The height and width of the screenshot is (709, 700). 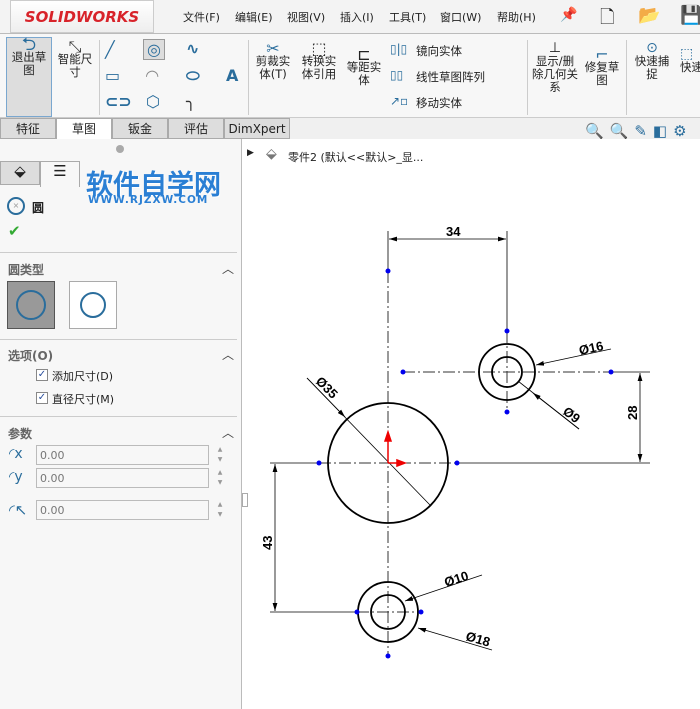 What do you see at coordinates (571, 415) in the screenshot?
I see `dim-dia9: Ø9` at bounding box center [571, 415].